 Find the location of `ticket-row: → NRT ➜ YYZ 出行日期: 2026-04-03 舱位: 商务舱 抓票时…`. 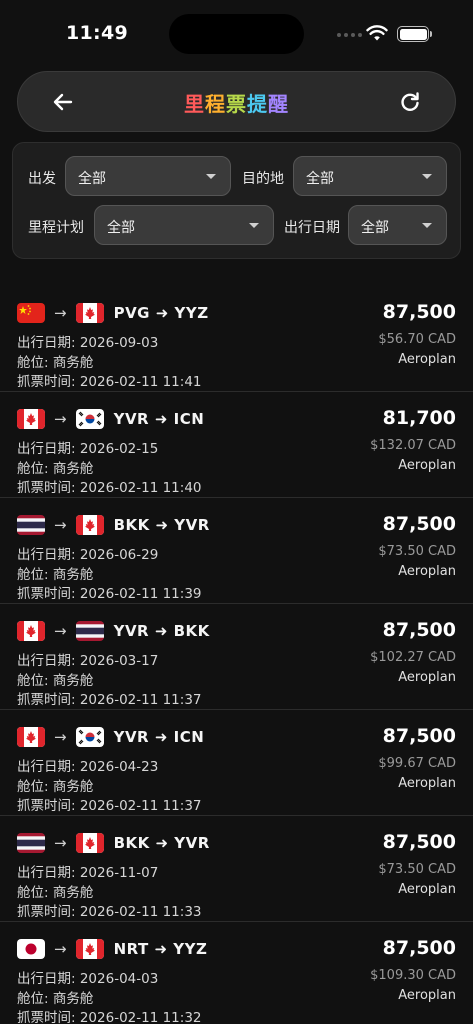

ticket-row: → NRT ➜ YYZ 出行日期: 2026-04-03 舱位: 商务舱 抓票时… is located at coordinates (236, 973).